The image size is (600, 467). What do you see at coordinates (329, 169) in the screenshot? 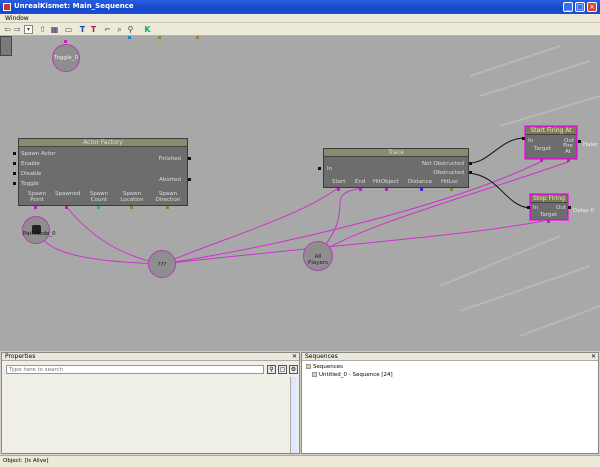
I see `trace-input-in: In` at bounding box center [329, 169].